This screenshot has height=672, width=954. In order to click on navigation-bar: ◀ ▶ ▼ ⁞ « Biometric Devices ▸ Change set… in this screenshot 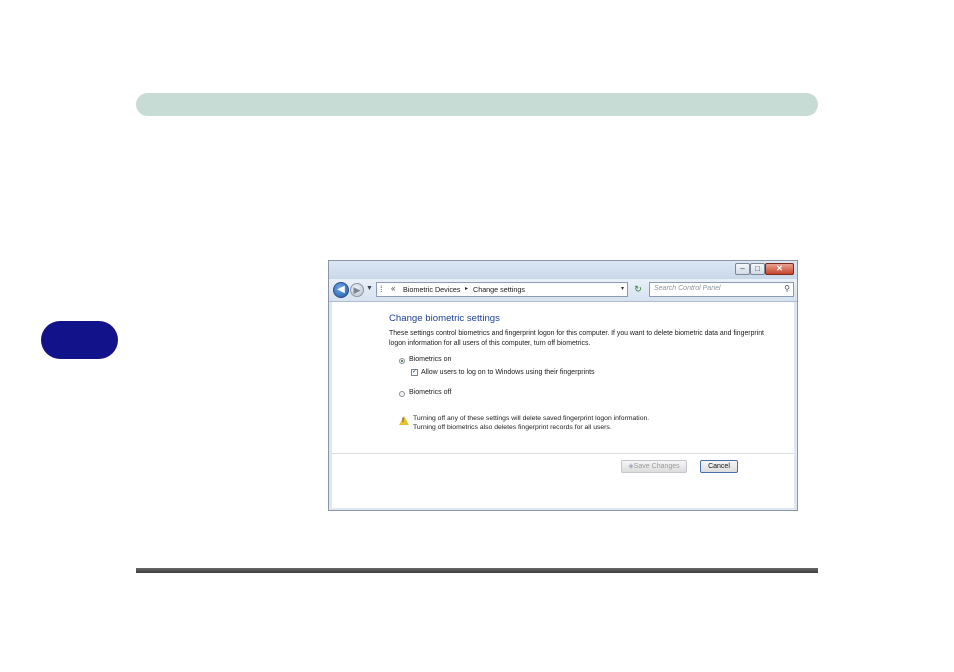, I will do `click(563, 290)`.